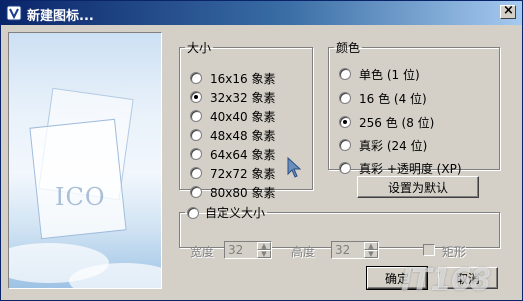  What do you see at coordinates (80, 197) in the screenshot?
I see `ico-text: ICO` at bounding box center [80, 197].